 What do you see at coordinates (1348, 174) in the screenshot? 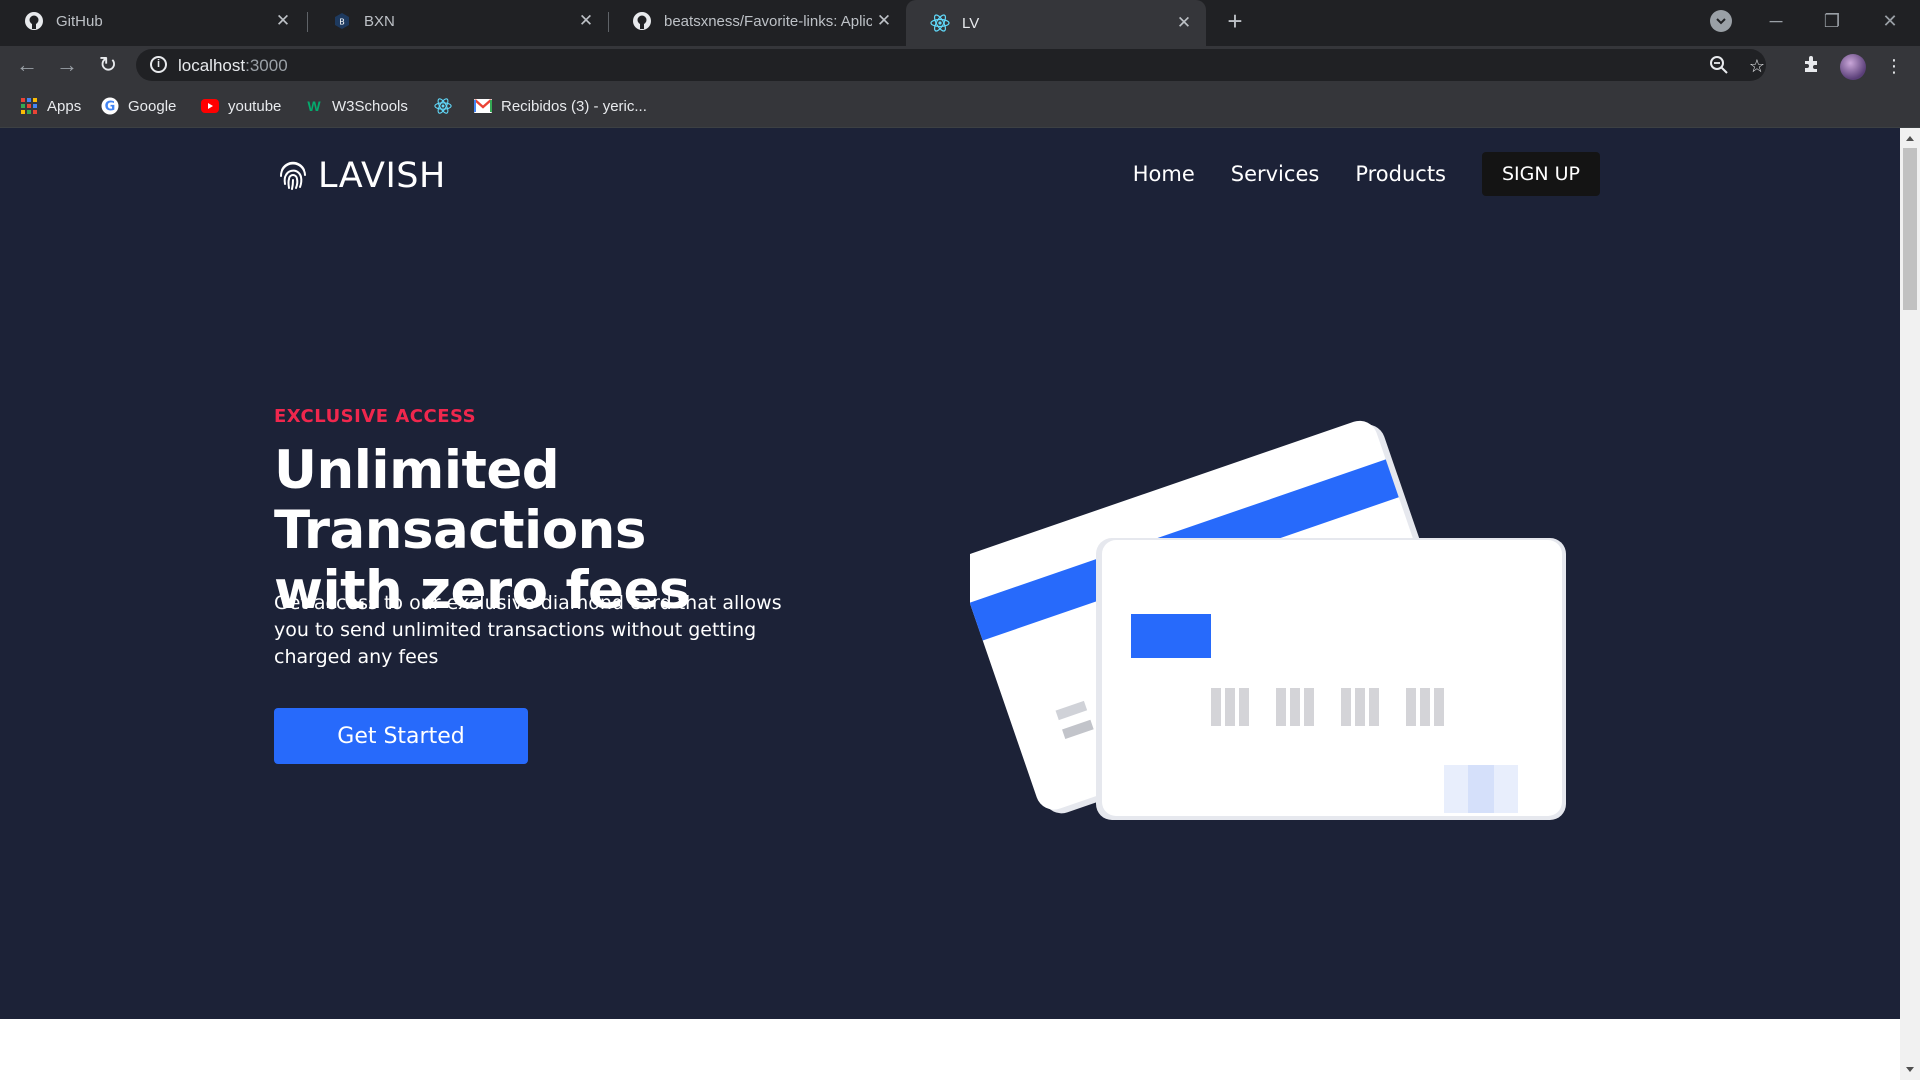
I see `main-nav: Home Services Products SIGN UP` at bounding box center [1348, 174].